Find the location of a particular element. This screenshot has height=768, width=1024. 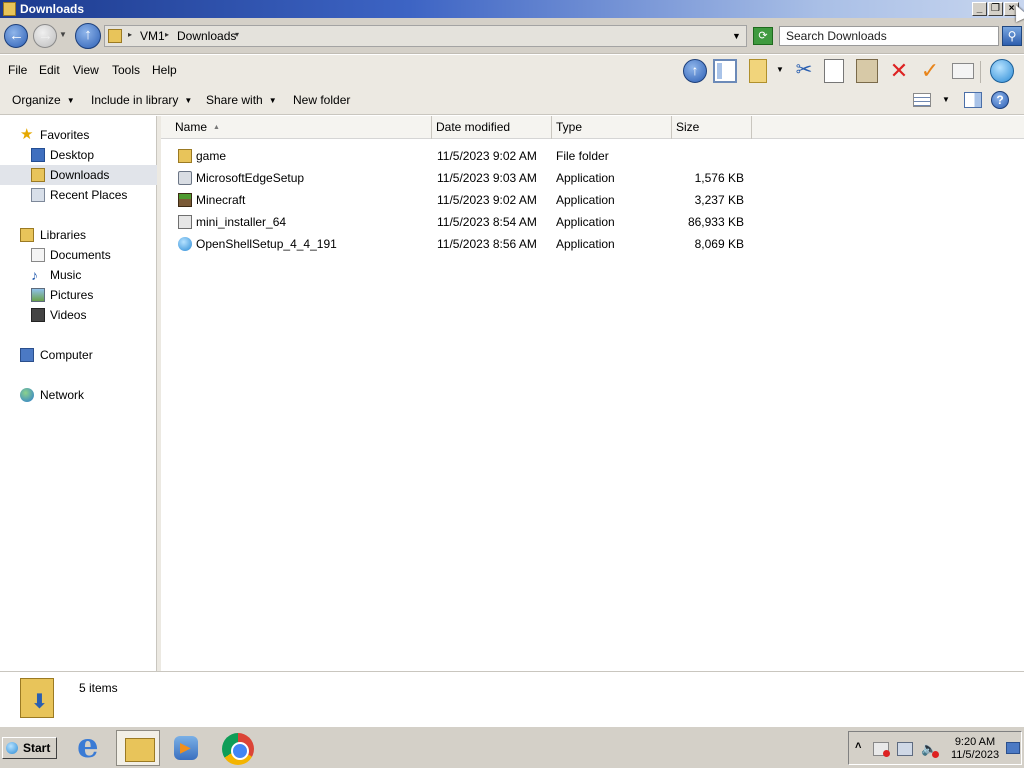

music-note-icon: ♪ is located at coordinates (34, 275).